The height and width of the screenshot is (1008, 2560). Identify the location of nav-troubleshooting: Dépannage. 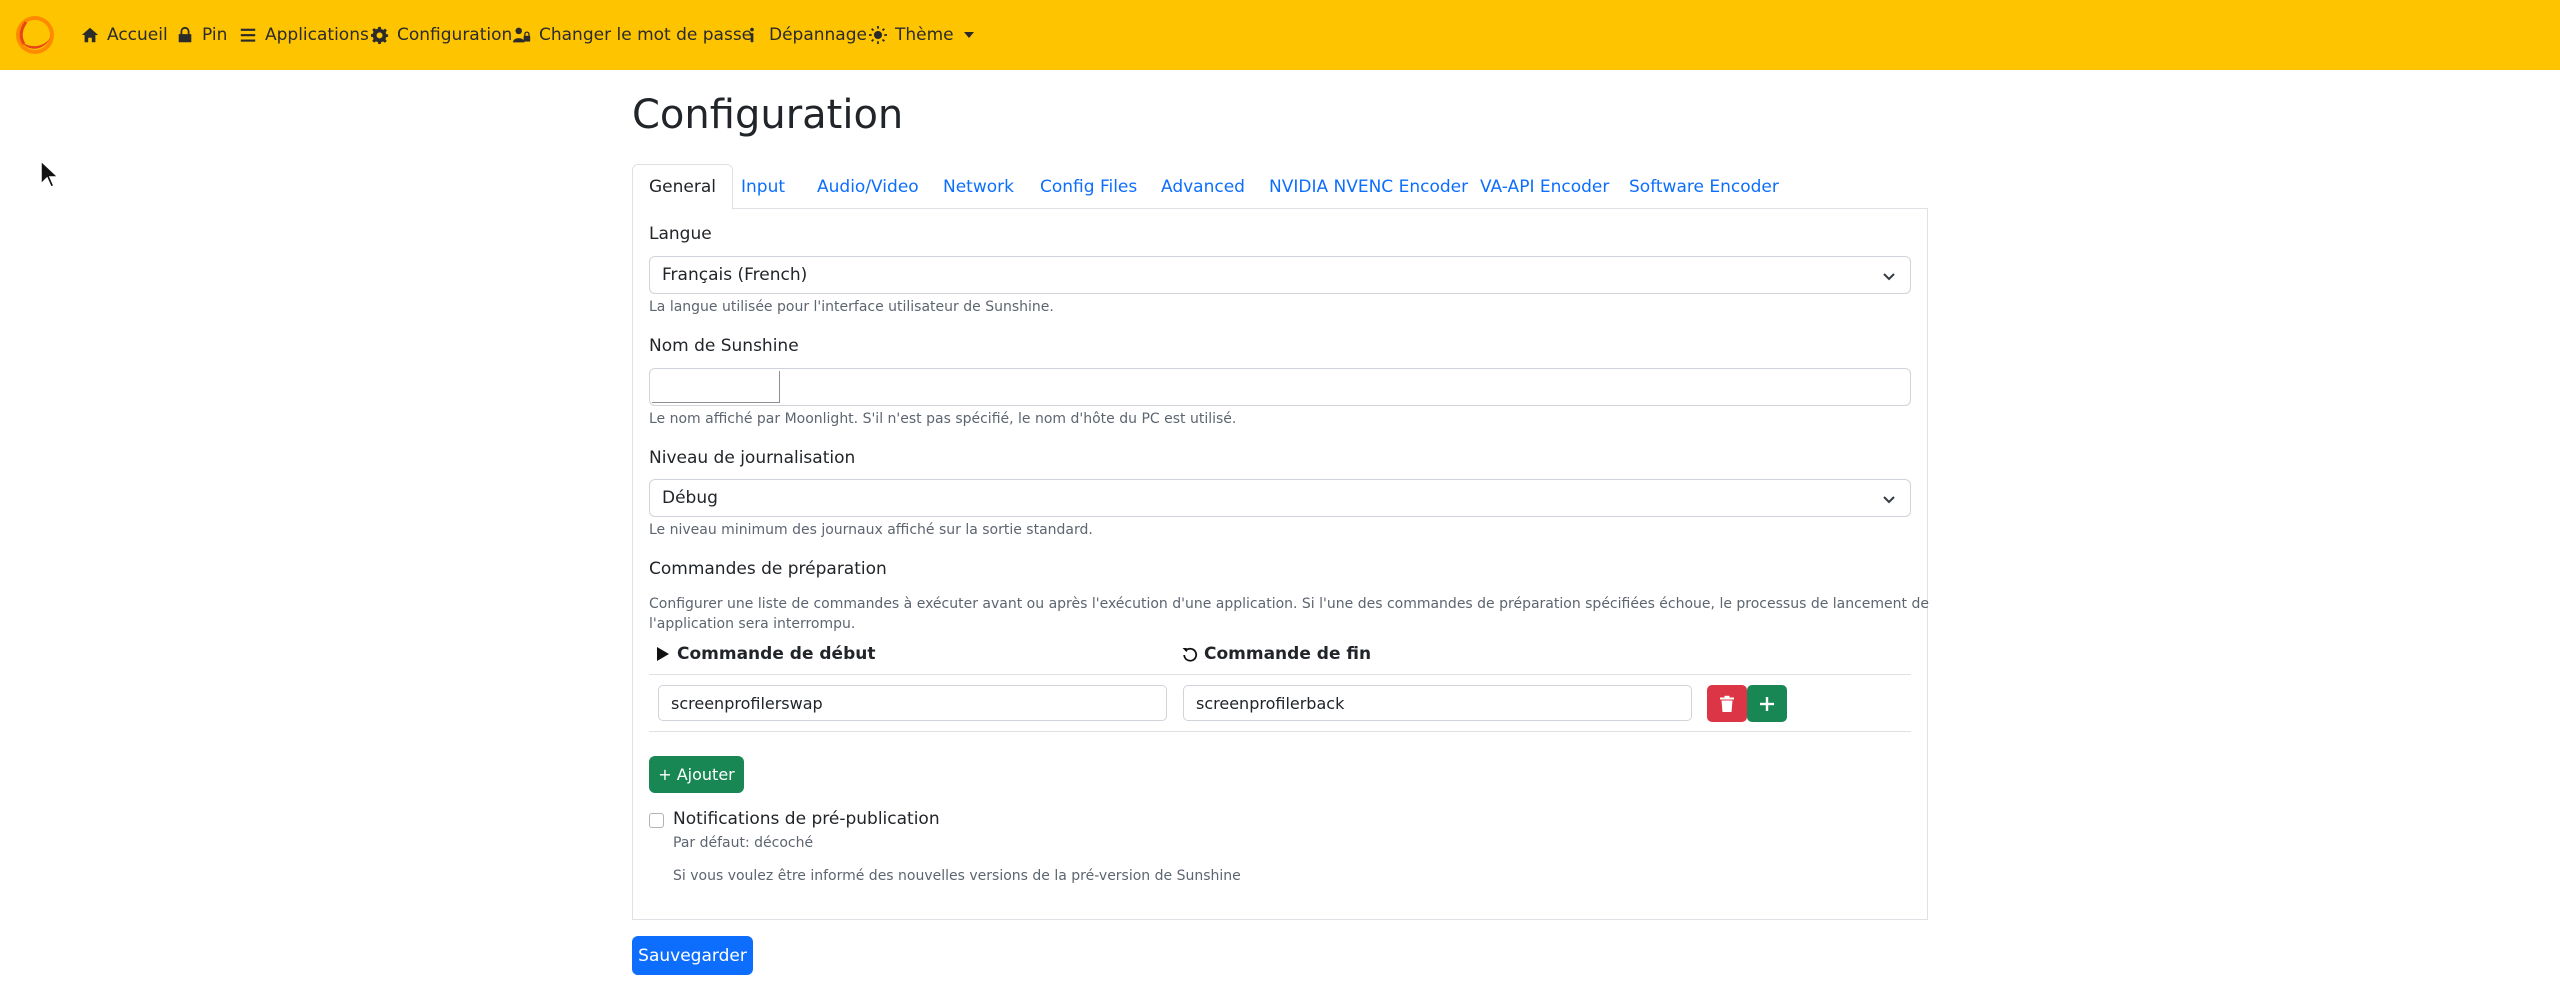
(805, 35).